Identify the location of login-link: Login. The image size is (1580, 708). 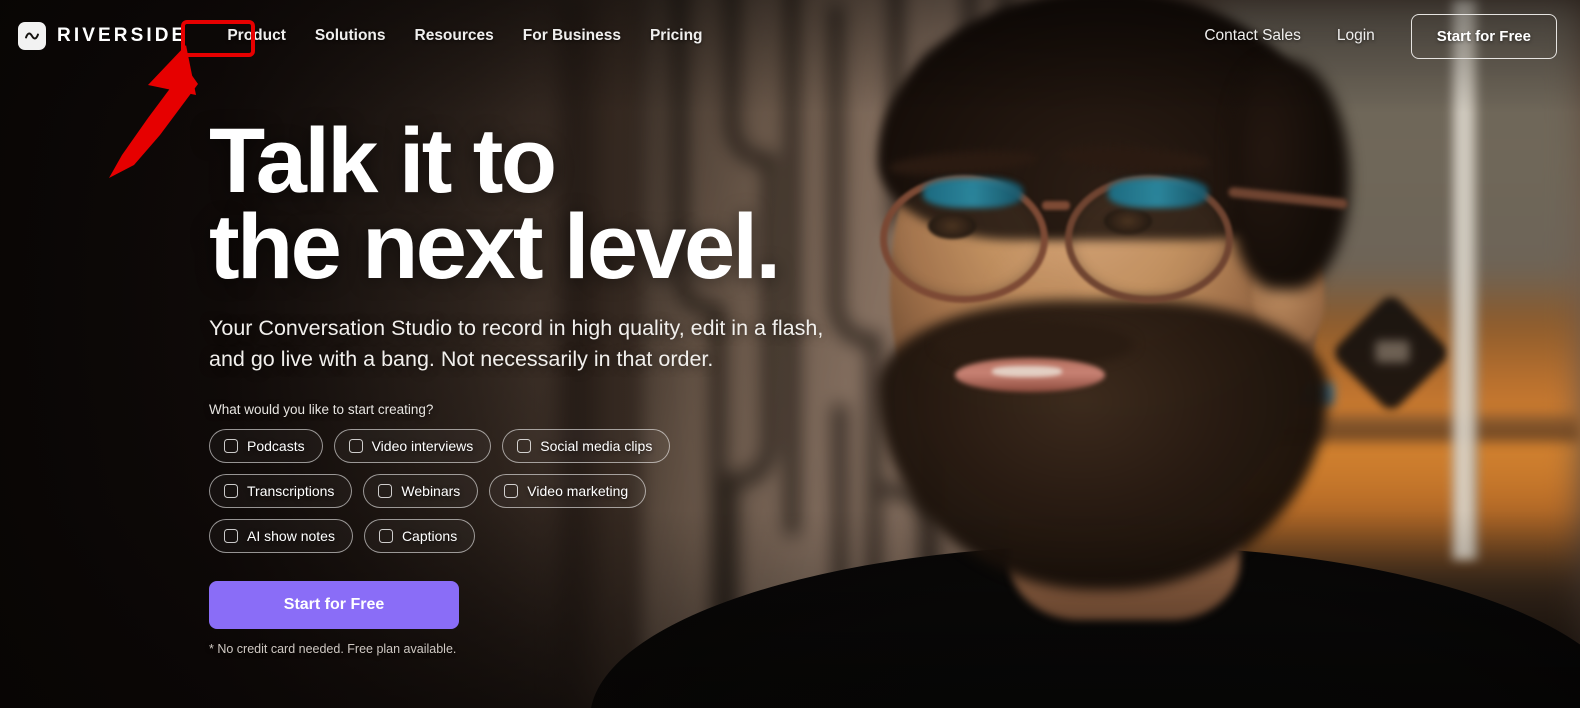
(1356, 36).